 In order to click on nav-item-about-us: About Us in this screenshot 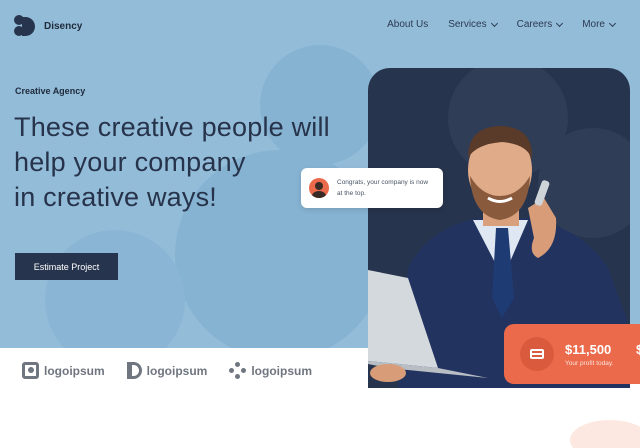, I will do `click(407, 24)`.